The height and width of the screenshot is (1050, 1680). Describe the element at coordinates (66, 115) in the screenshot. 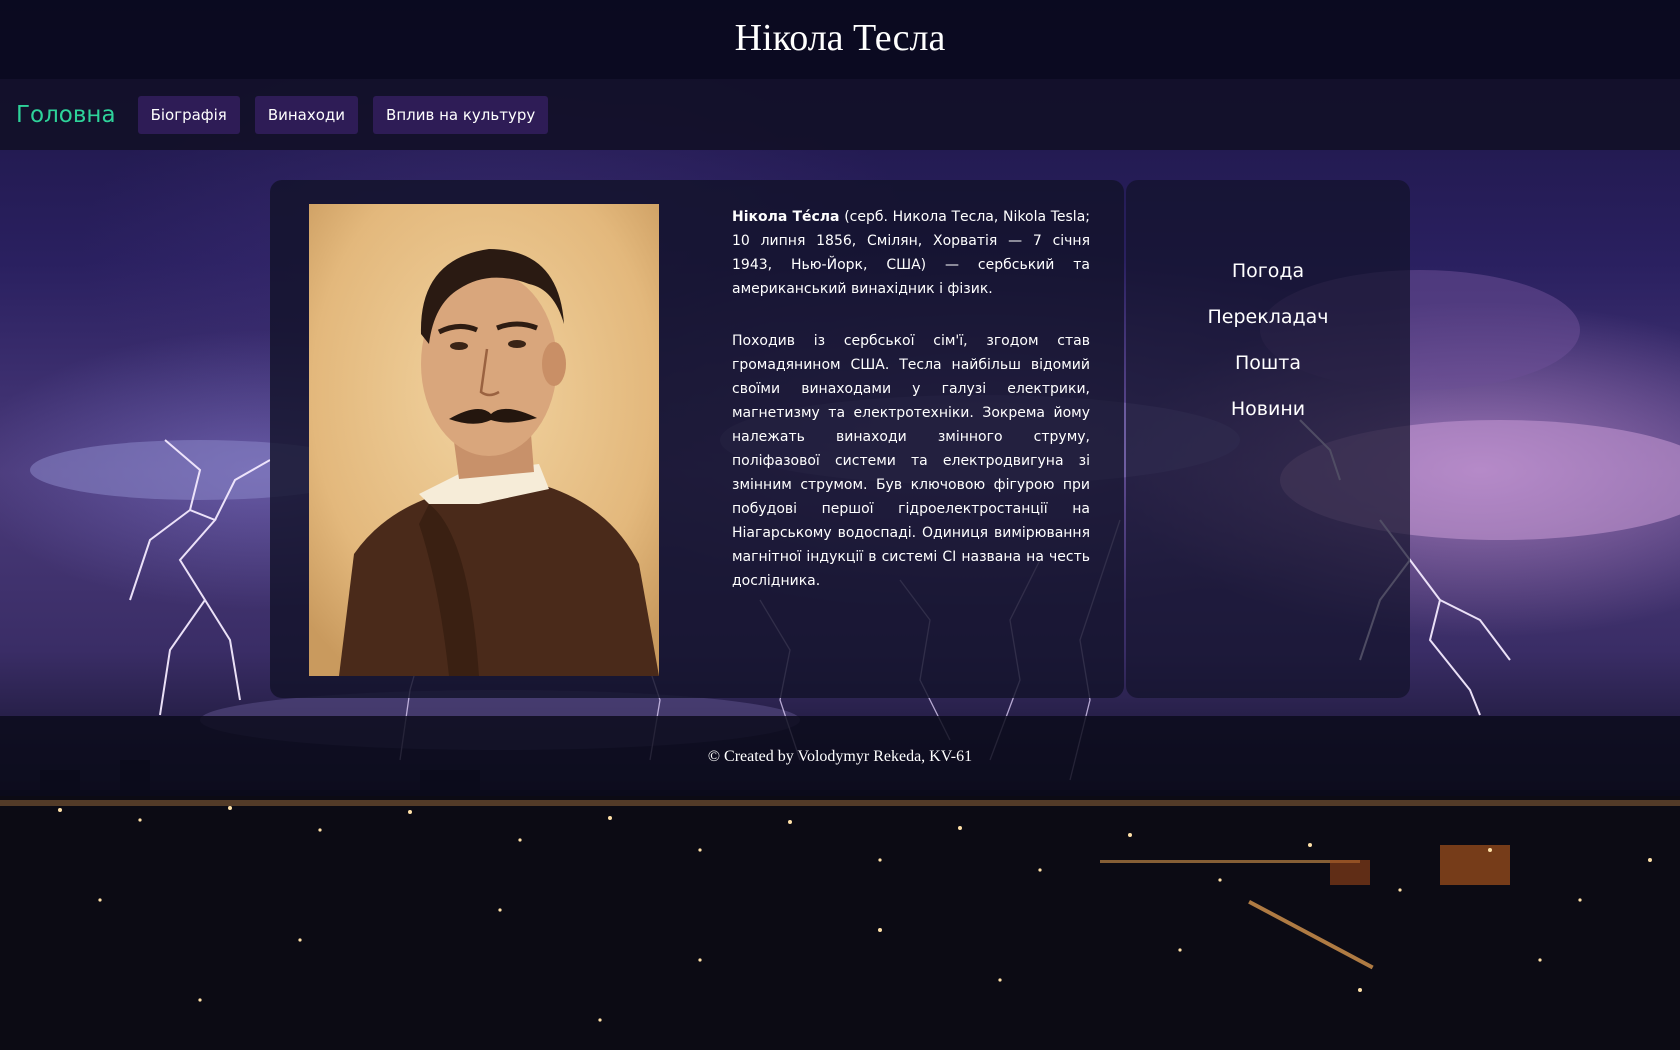

I see `nav-home-link: Головна` at that location.